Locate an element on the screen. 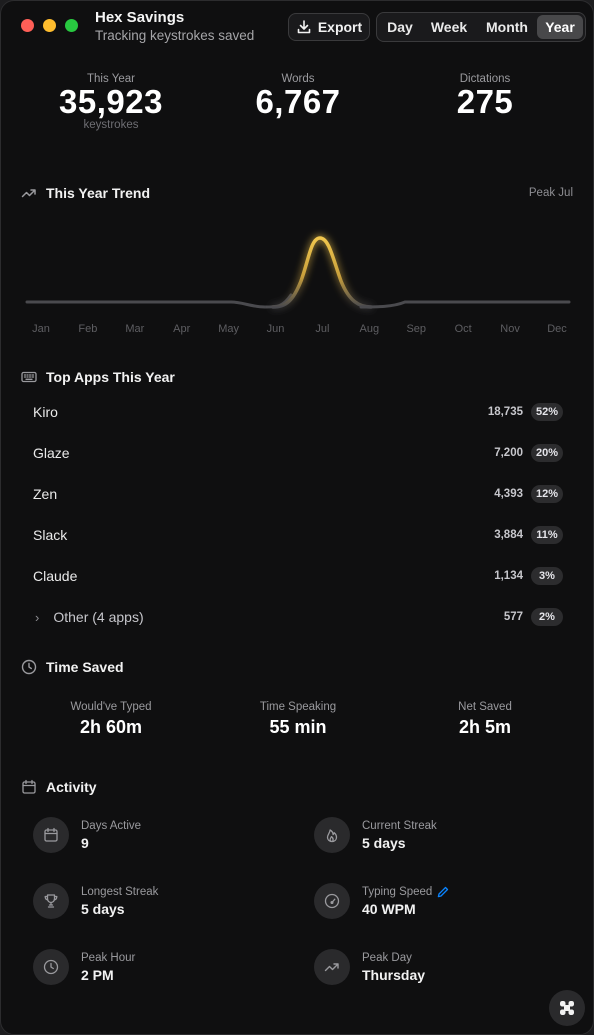 This screenshot has width=594, height=1035. top-apps-title: Top Apps This Year is located at coordinates (110, 377).